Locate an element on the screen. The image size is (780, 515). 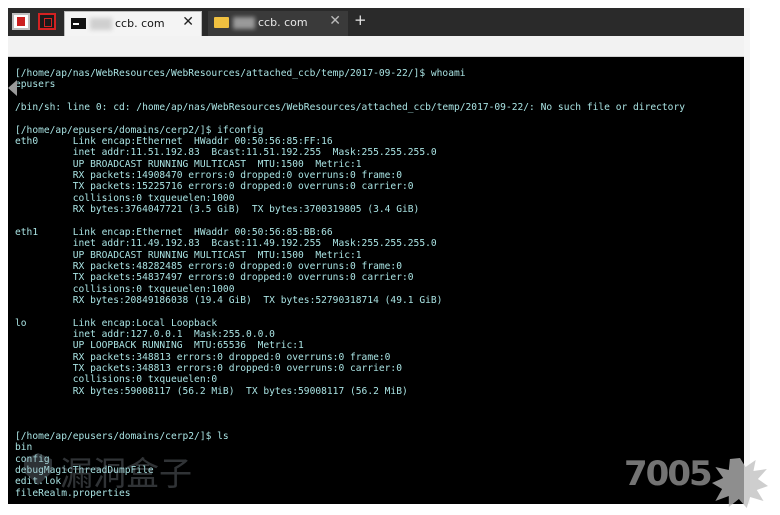
terminal-line: [/home/ap/epusers/domains/cerp2/]$ ls is located at coordinates (122, 436).